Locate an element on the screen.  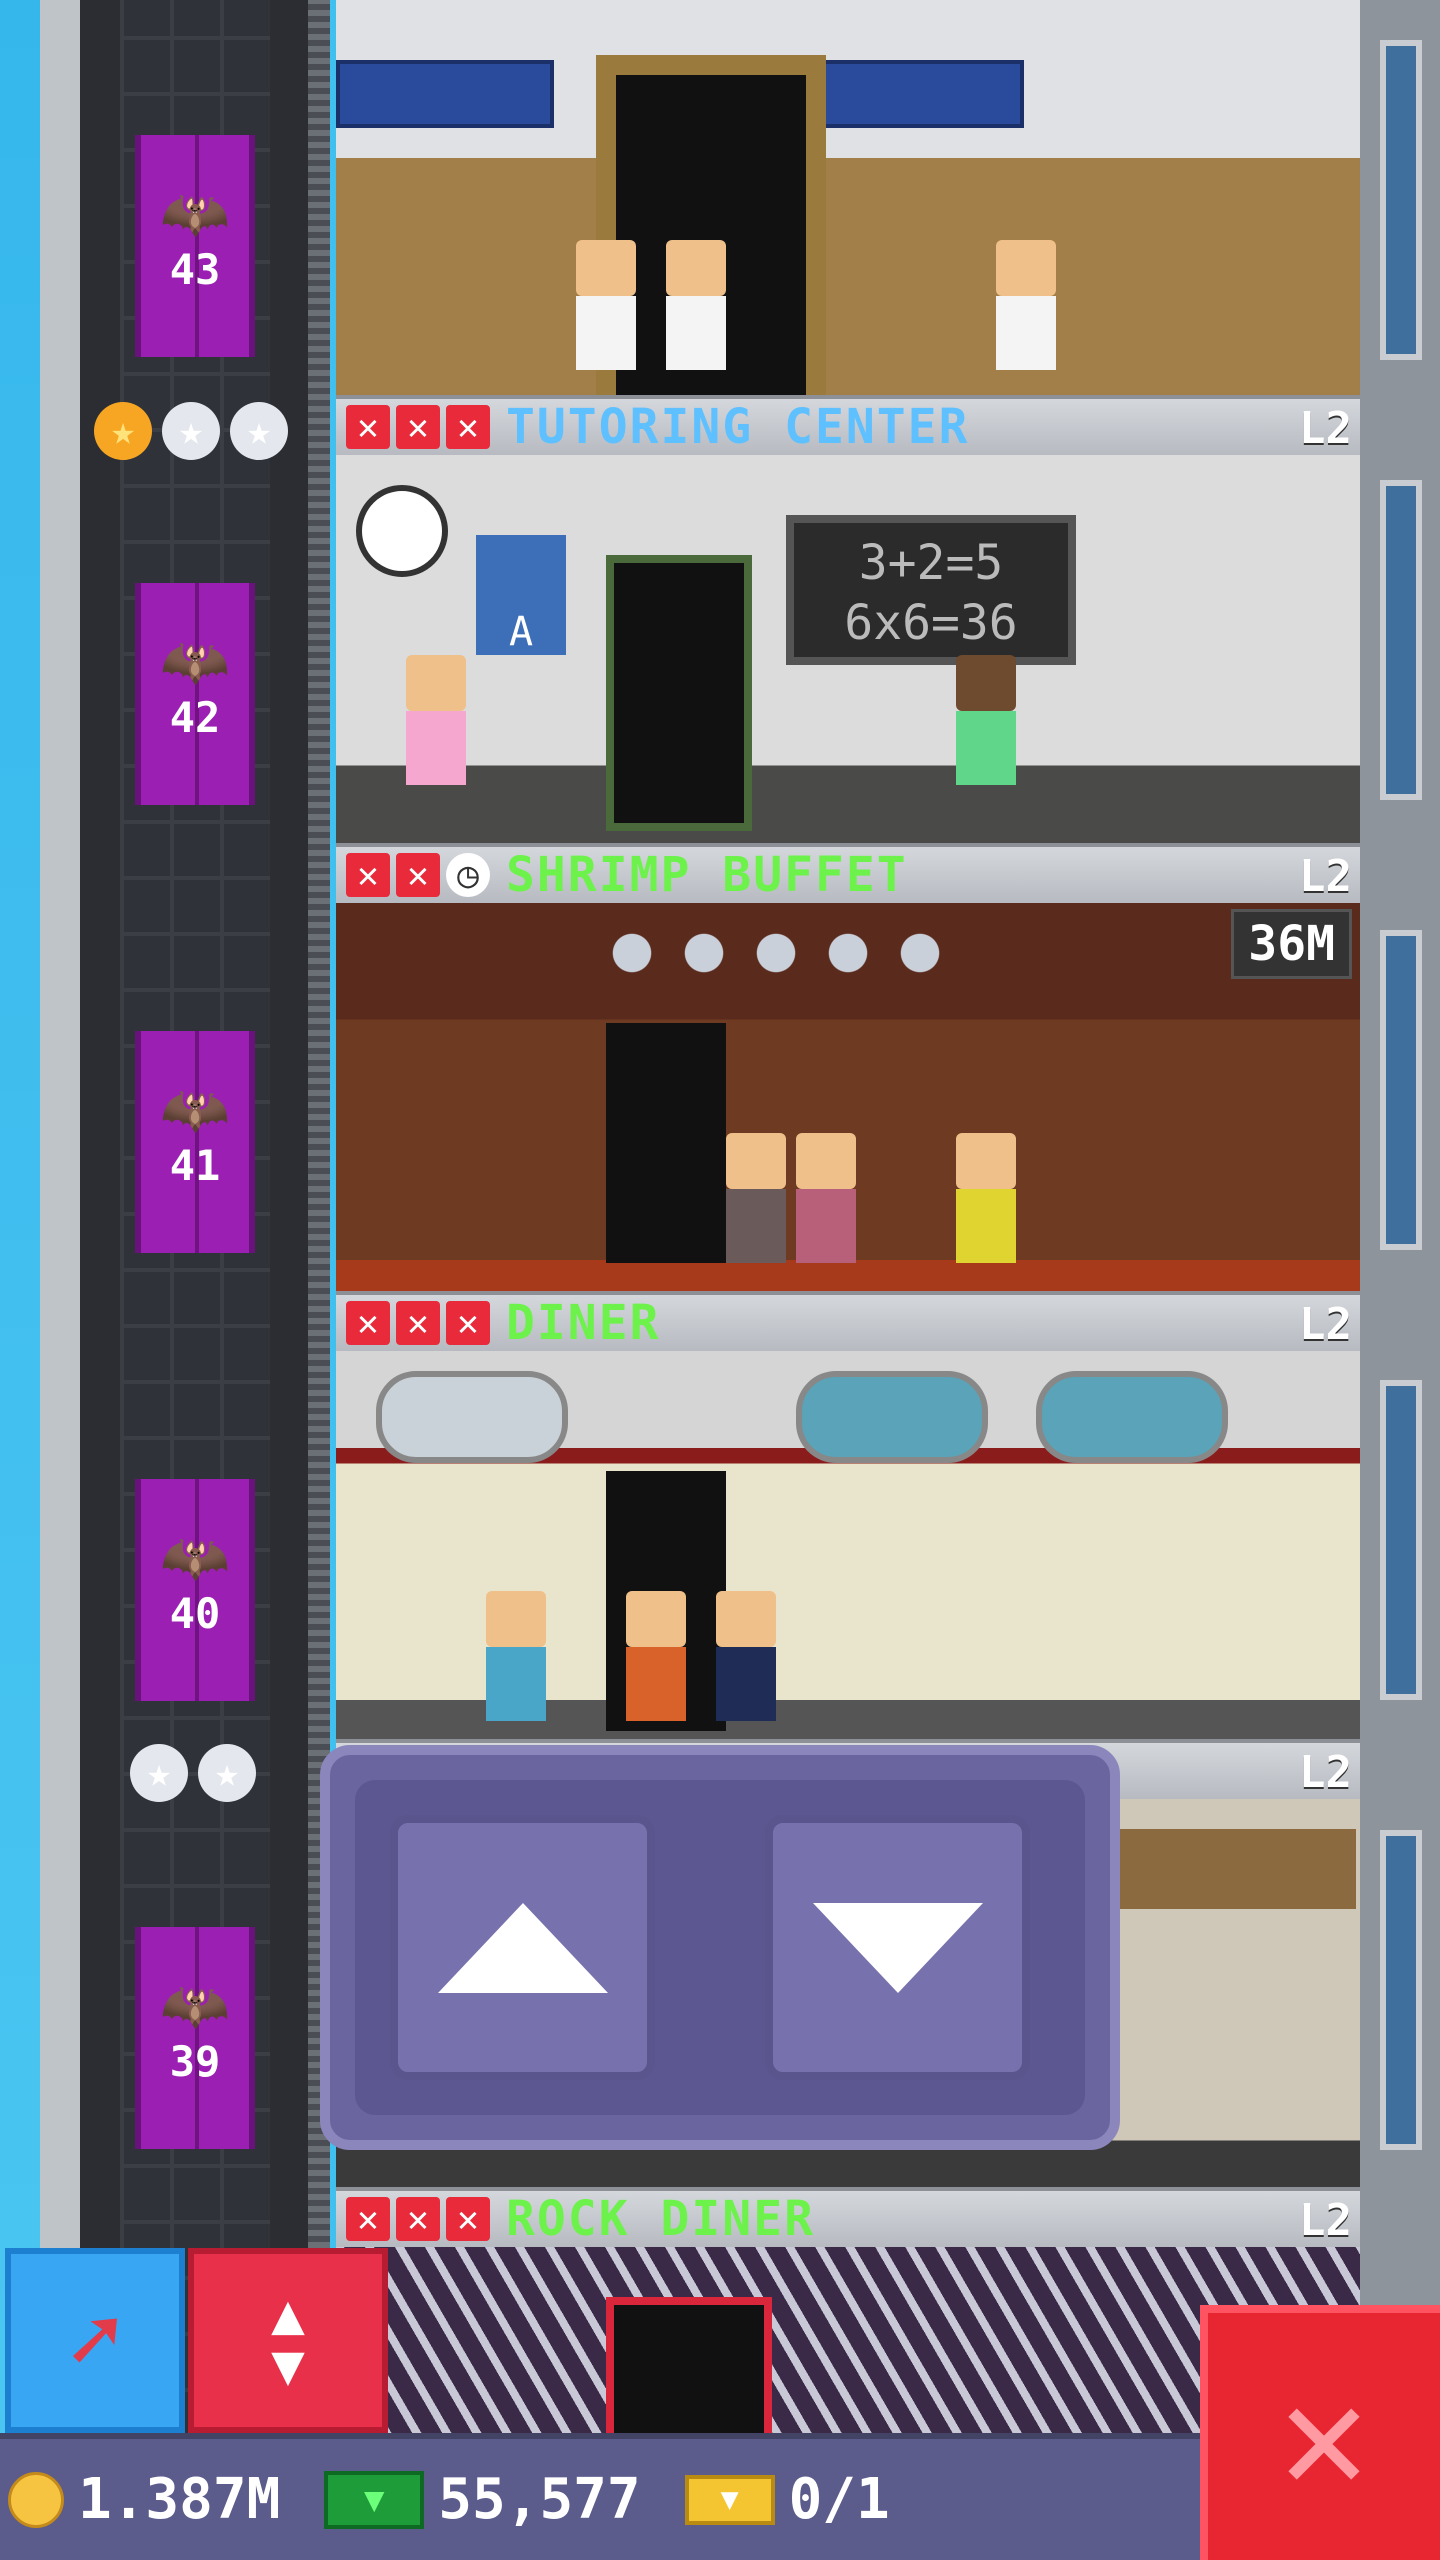
floor-number: 43 is located at coordinates (195, 269).